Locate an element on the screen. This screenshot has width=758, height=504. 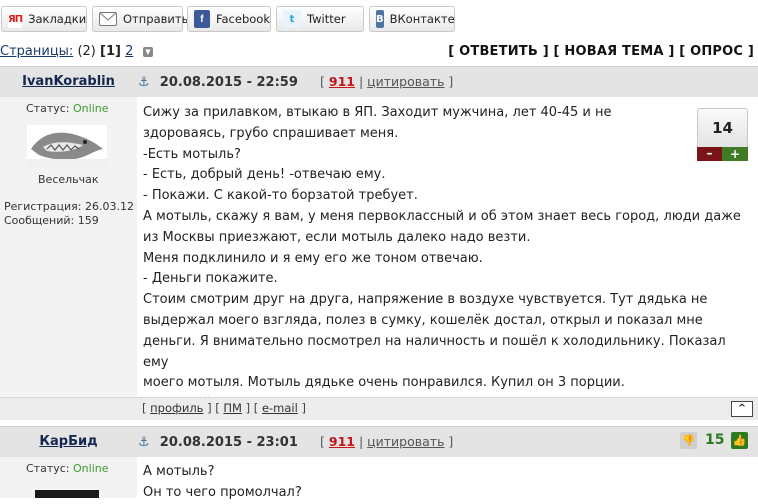
user-rank: Весельчак is located at coordinates (68, 179).